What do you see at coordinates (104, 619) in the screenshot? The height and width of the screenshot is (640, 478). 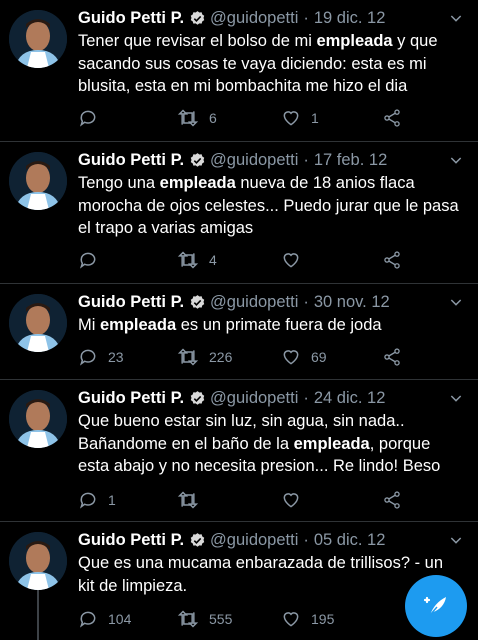 I see `reply-button: 104` at bounding box center [104, 619].